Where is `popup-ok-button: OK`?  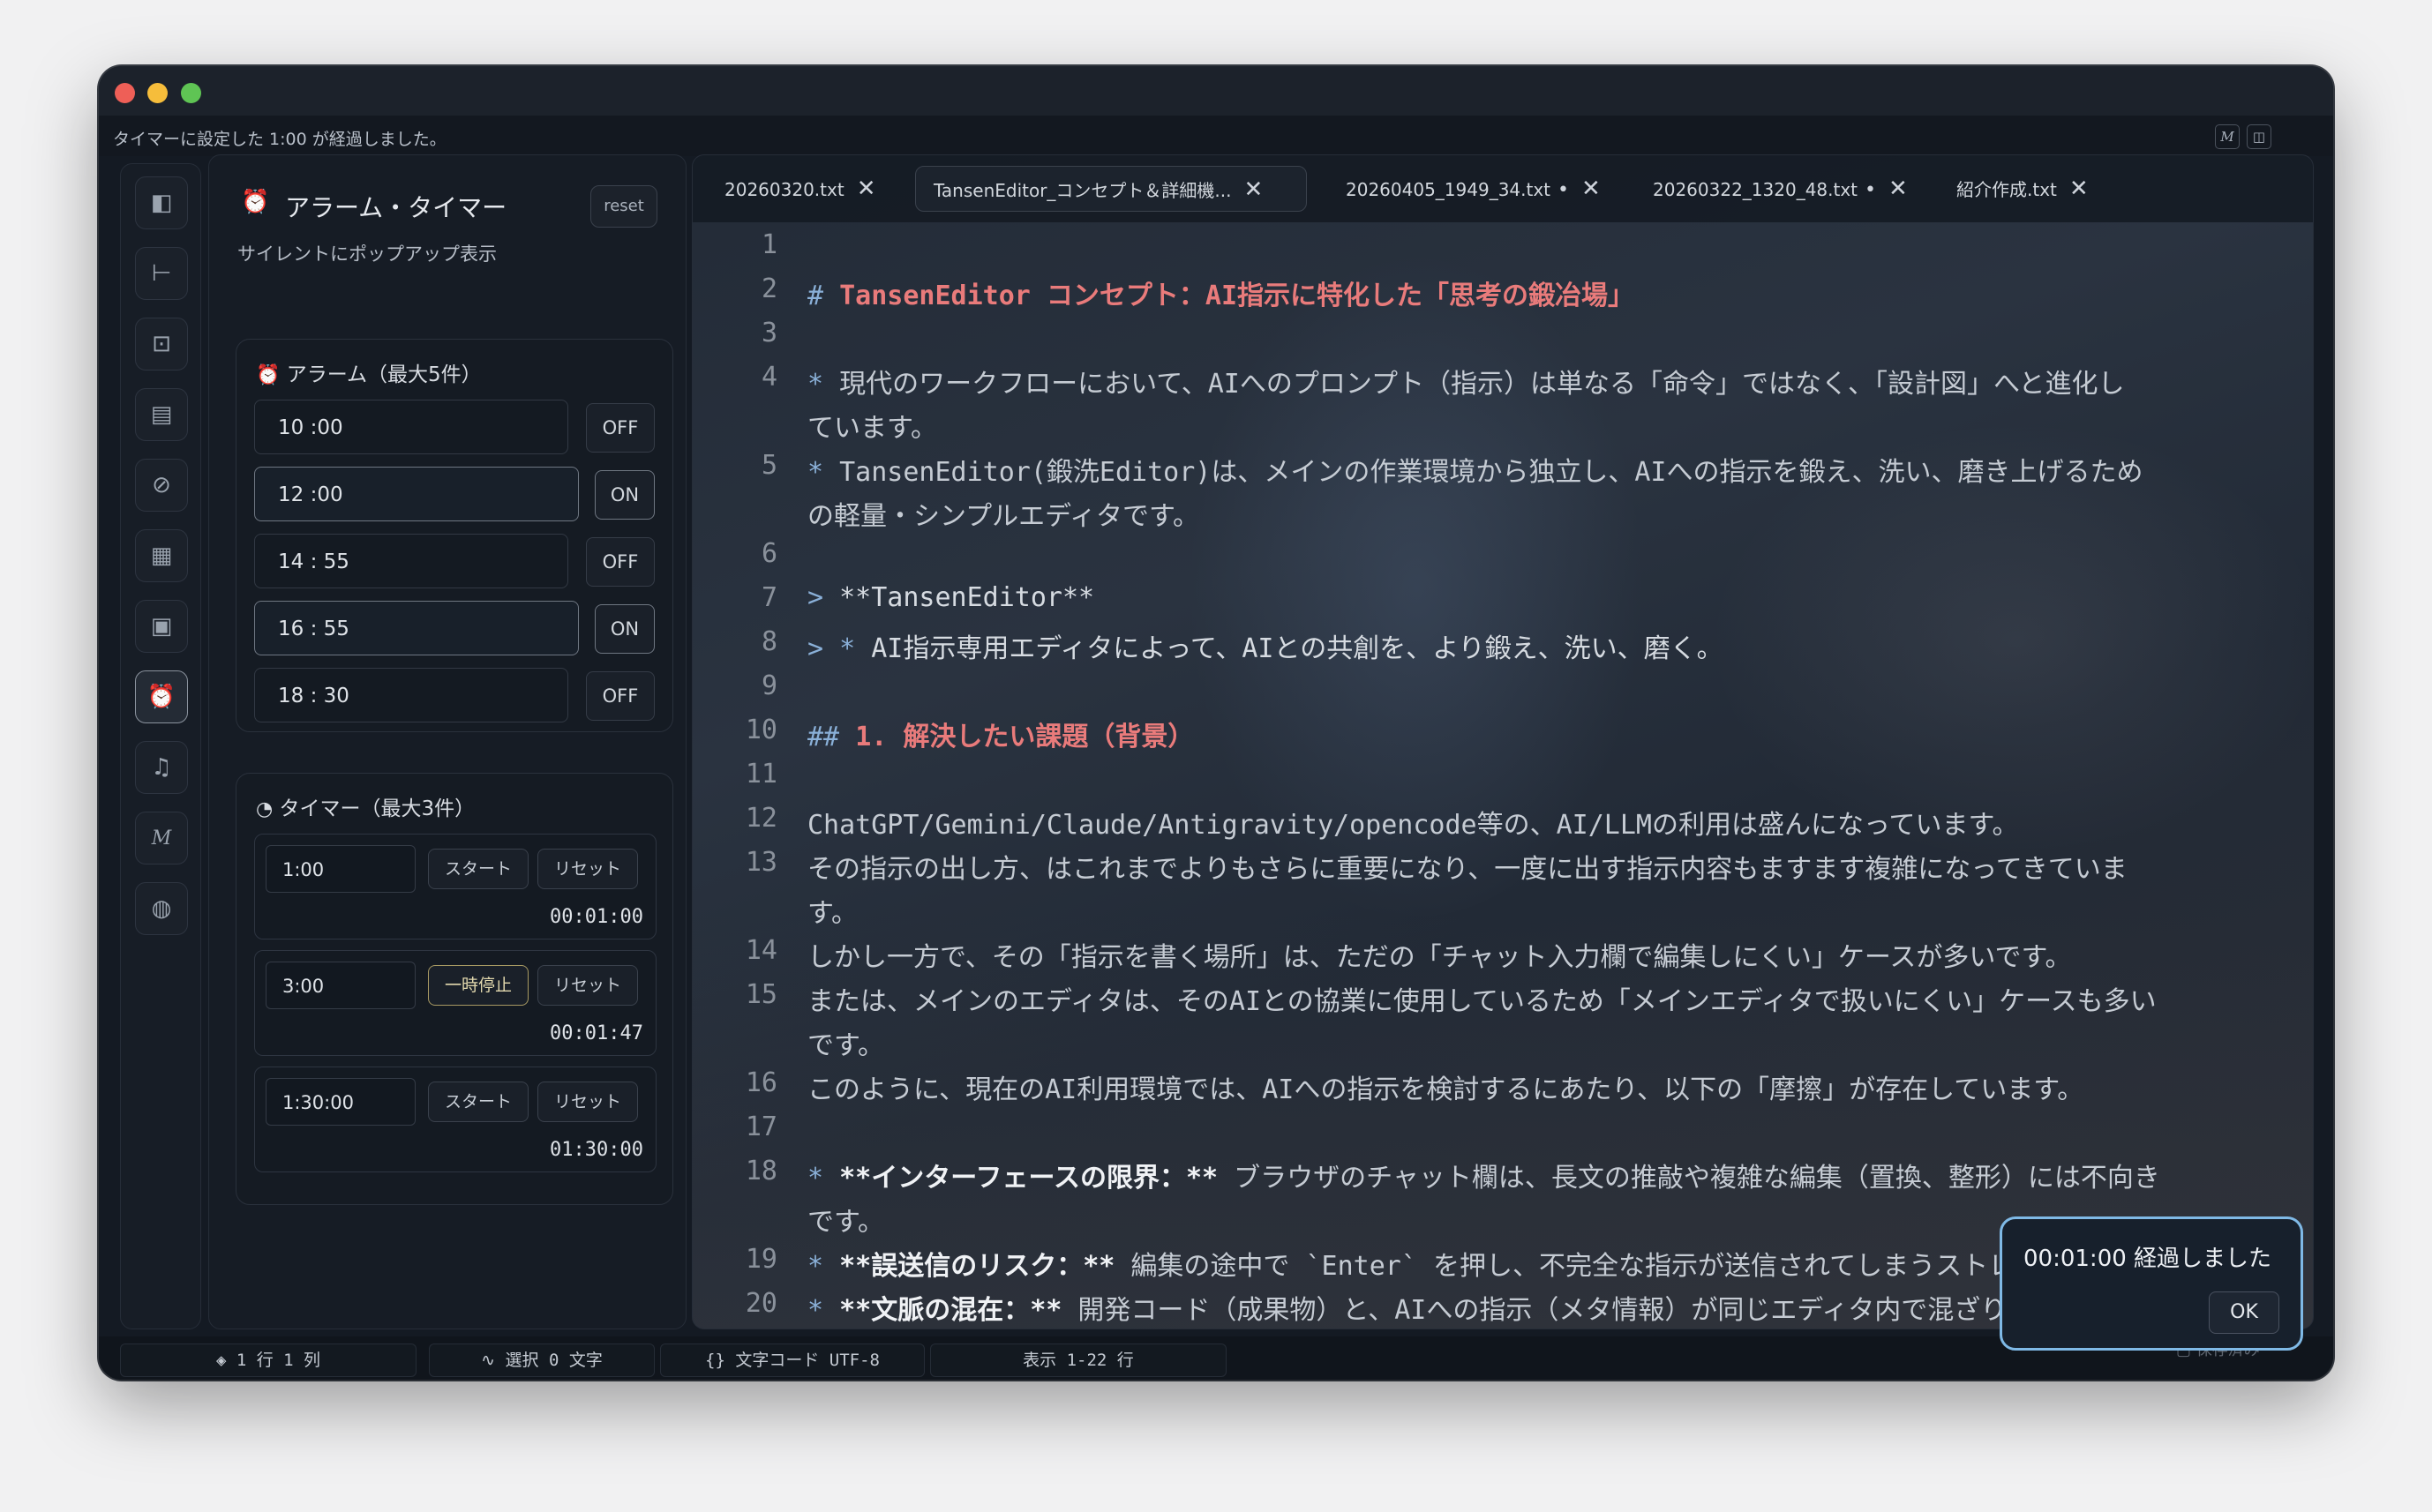 popup-ok-button: OK is located at coordinates (2244, 1312).